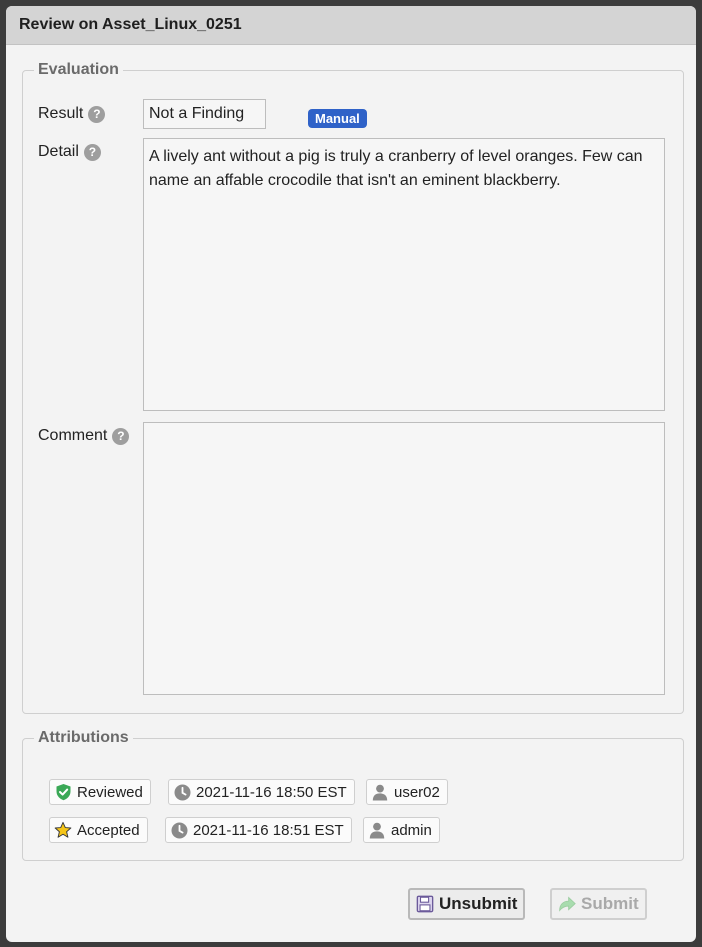 The height and width of the screenshot is (947, 702). What do you see at coordinates (268, 830) in the screenshot?
I see `timestamp-text: 2021-11-16 18:51 EST` at bounding box center [268, 830].